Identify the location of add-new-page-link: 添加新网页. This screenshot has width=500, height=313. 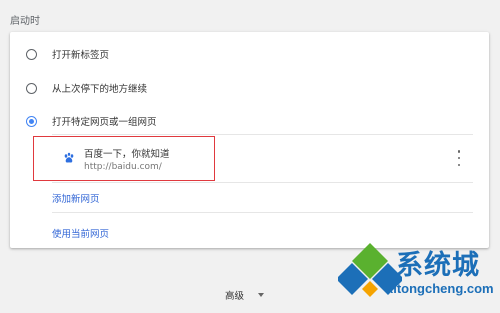
(76, 198).